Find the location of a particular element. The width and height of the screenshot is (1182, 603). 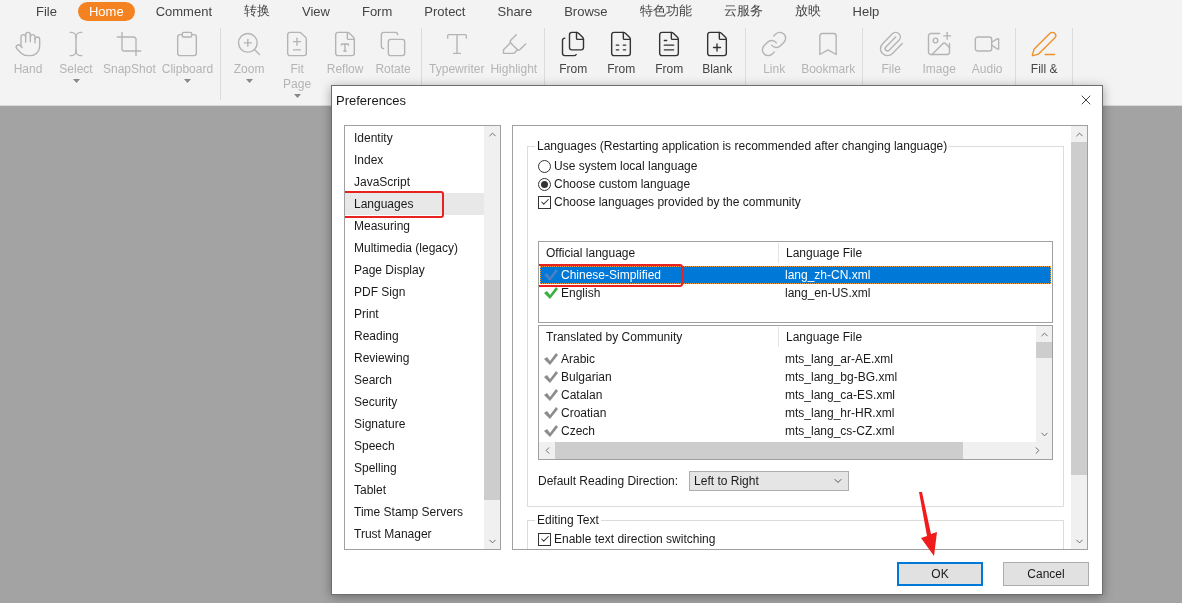

table-row: Catalan mts_lang_ca-ES.xml is located at coordinates (787, 395).